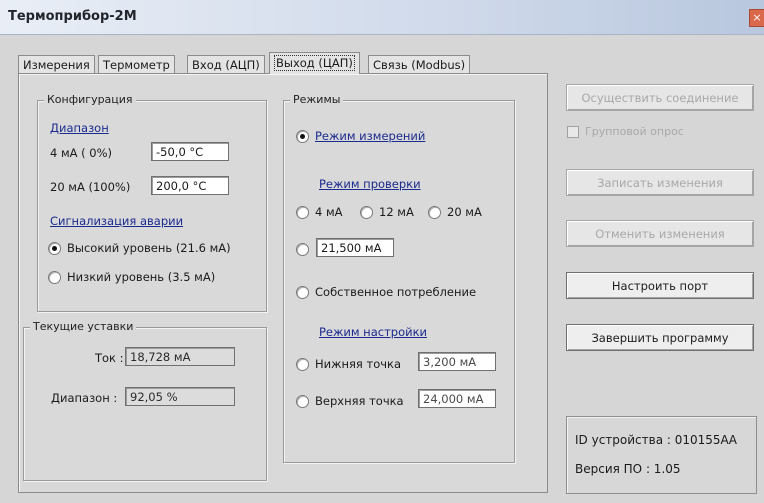 This screenshot has width=764, height=503. I want to click on alarm-low-radio: Низкий уровень (3.5 мА), so click(131, 277).